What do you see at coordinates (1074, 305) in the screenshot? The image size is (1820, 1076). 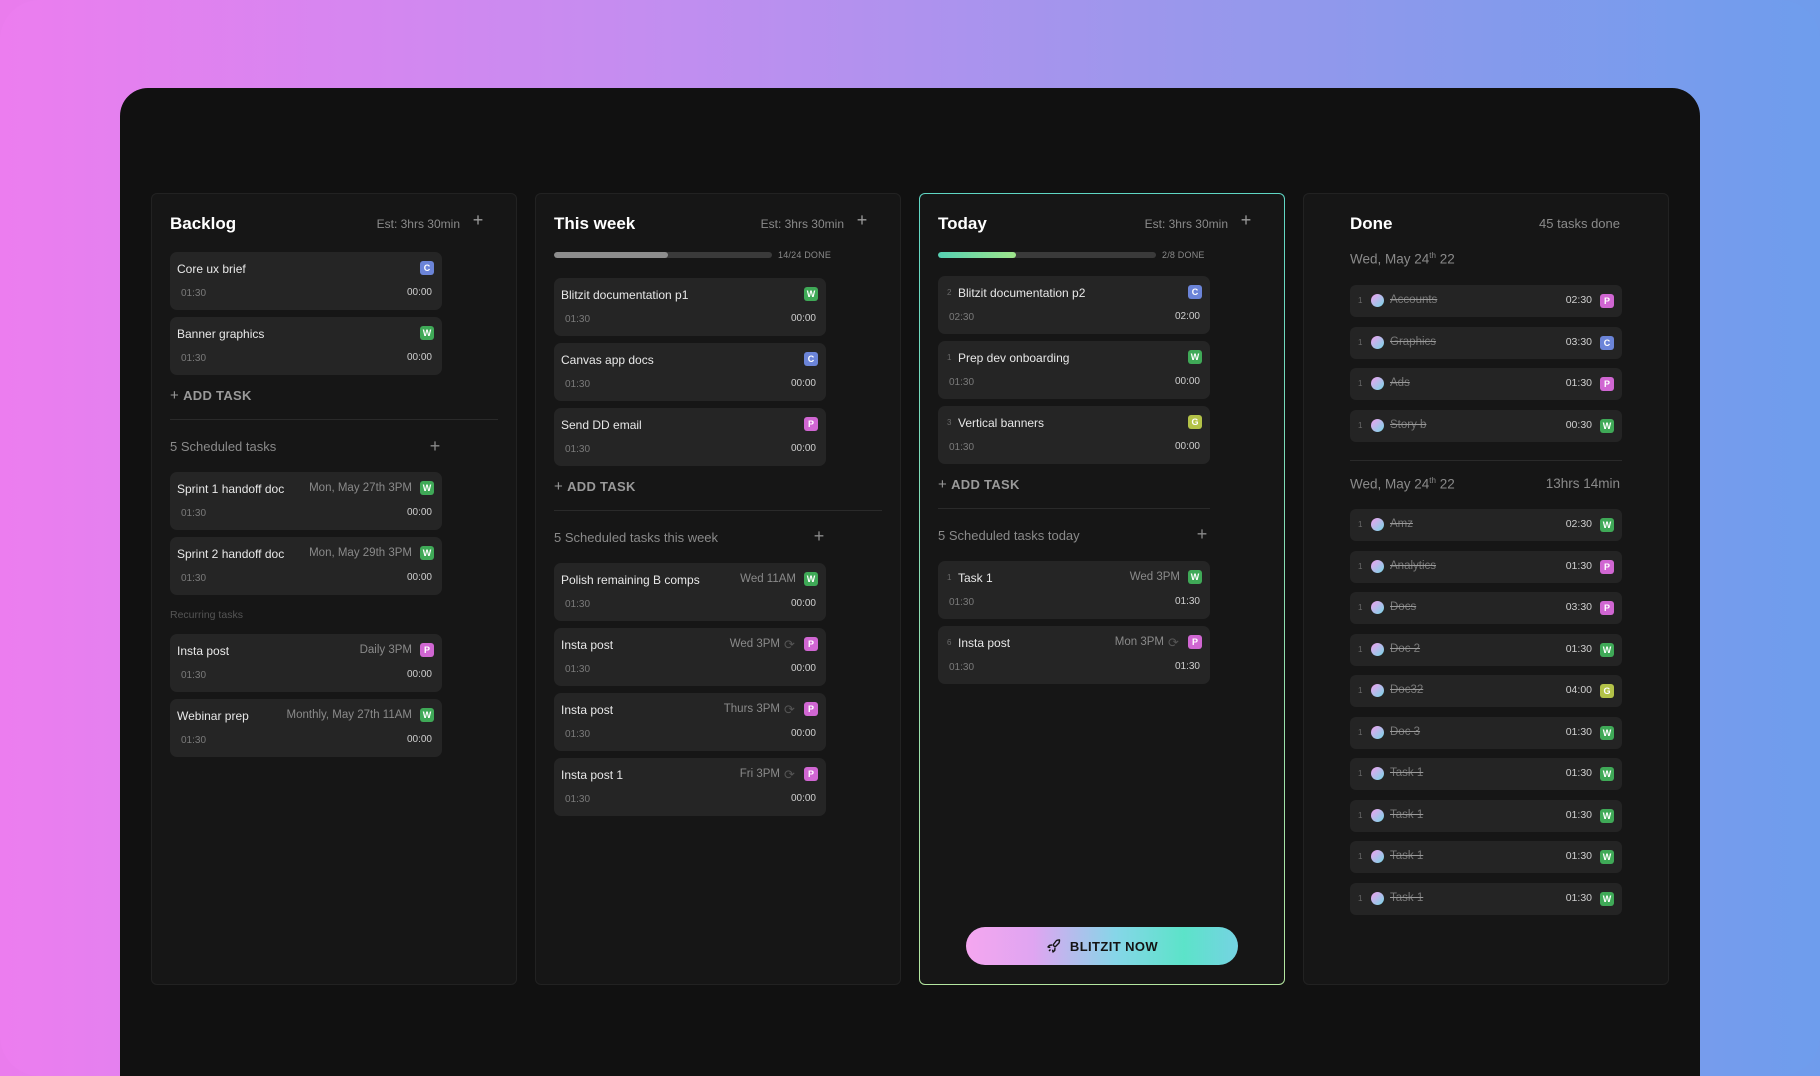 I see `task-card: 2 Blitzit documentation p2 C 02:30 02:00` at bounding box center [1074, 305].